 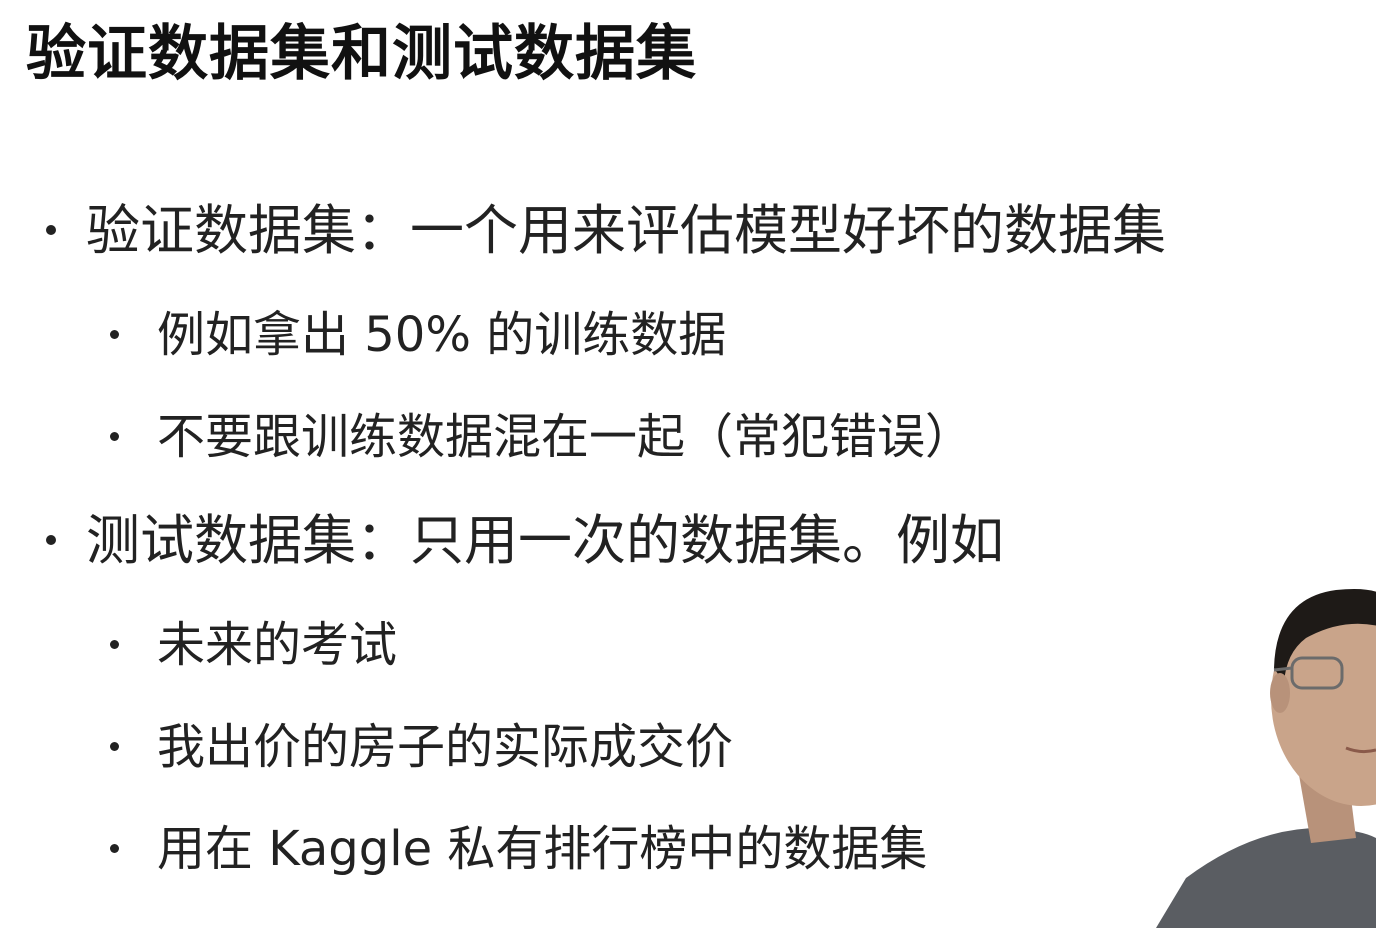 What do you see at coordinates (277, 645) in the screenshot?
I see `bullet-text: 未来的考试` at bounding box center [277, 645].